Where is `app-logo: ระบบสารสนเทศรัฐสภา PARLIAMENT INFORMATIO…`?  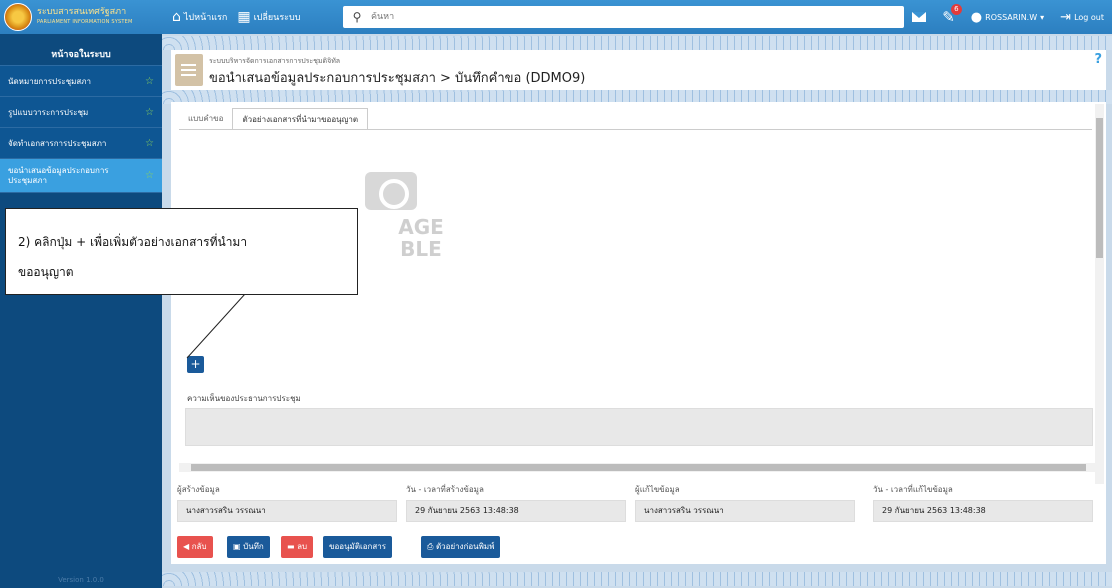 app-logo: ระบบสารสนเทศรัฐสภา PARLIAMENT INFORMATIO… is located at coordinates (81, 17).